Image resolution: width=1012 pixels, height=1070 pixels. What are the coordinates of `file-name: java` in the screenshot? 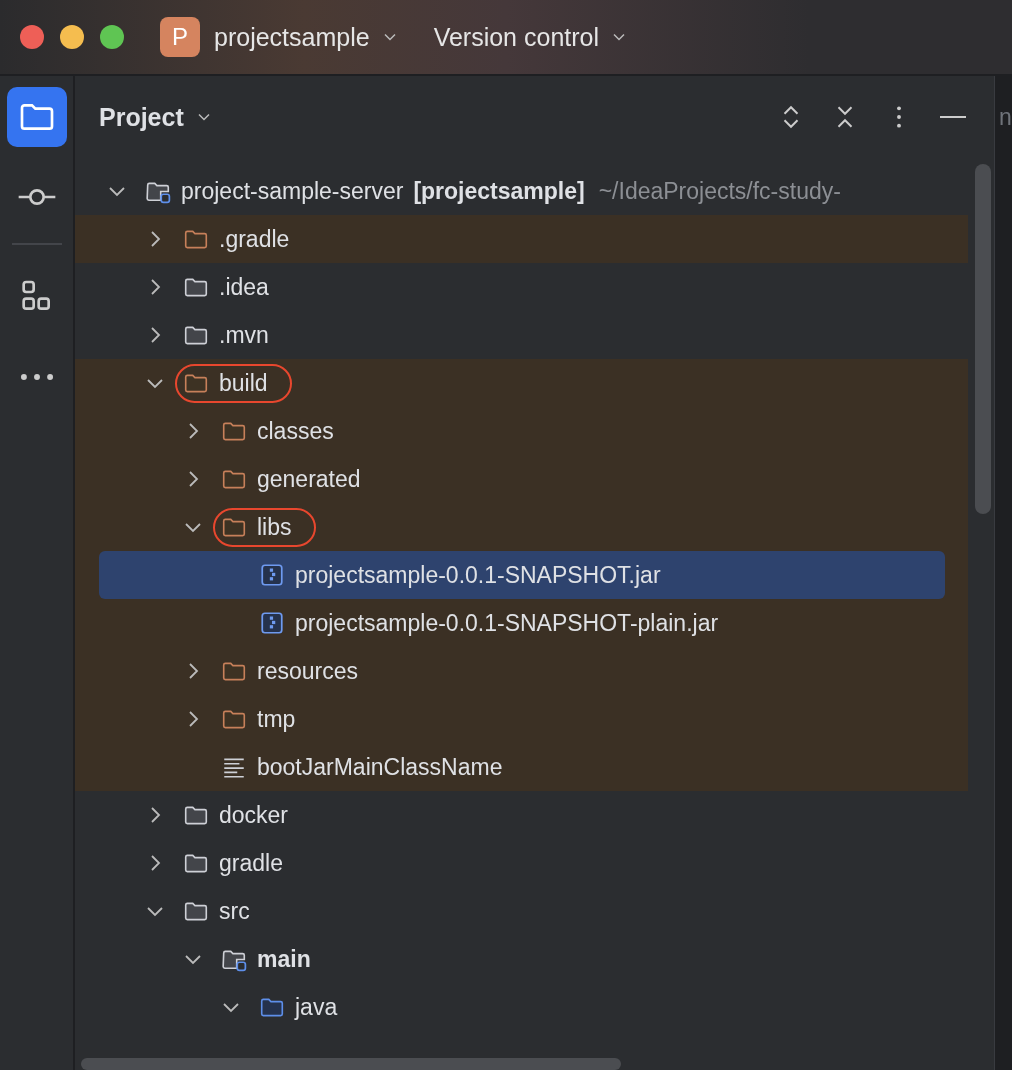 It's located at (316, 1007).